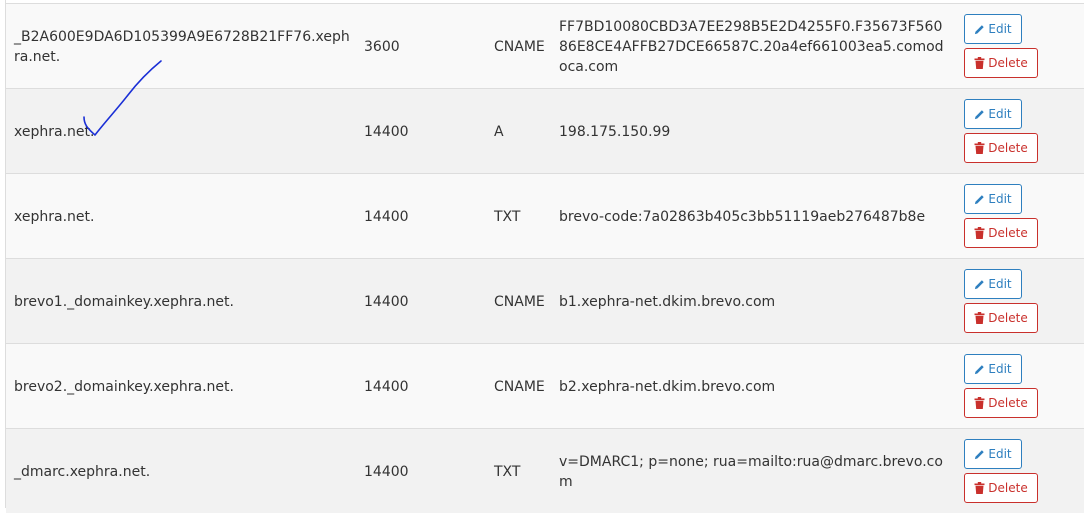 This screenshot has width=1084, height=514. I want to click on record-value: b2.xephra-net.dkim.brevo.com, so click(667, 386).